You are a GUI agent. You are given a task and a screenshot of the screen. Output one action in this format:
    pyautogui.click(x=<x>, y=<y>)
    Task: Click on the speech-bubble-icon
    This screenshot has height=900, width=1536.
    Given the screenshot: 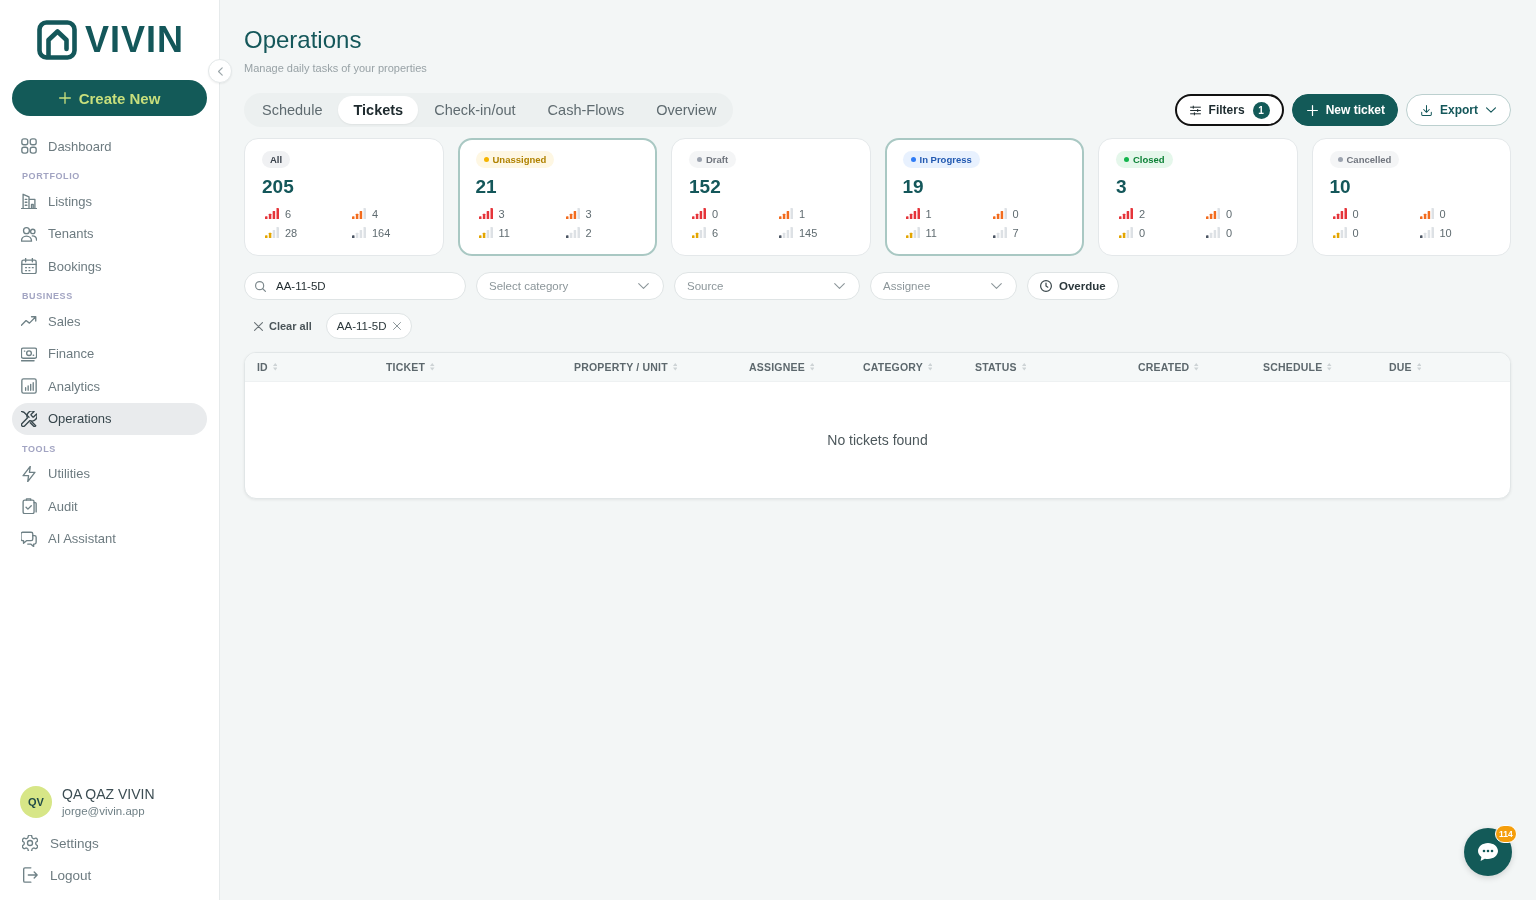 What is the action you would take?
    pyautogui.click(x=1488, y=852)
    